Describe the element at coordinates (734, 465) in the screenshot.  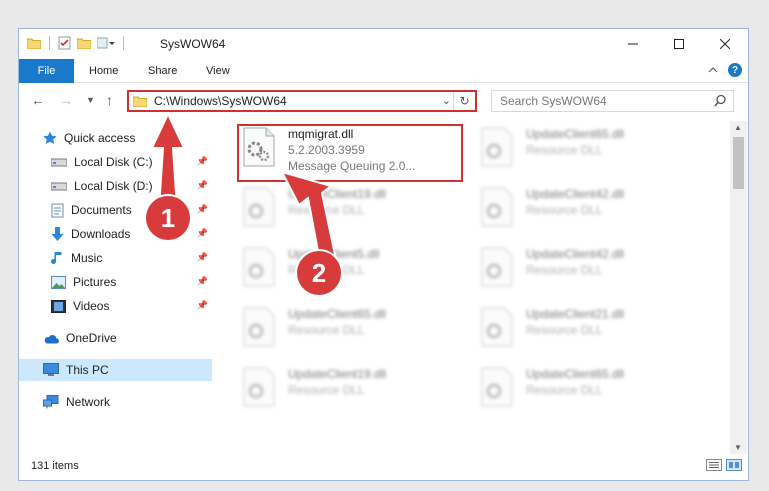
I see `large-icons-view-icon` at that location.